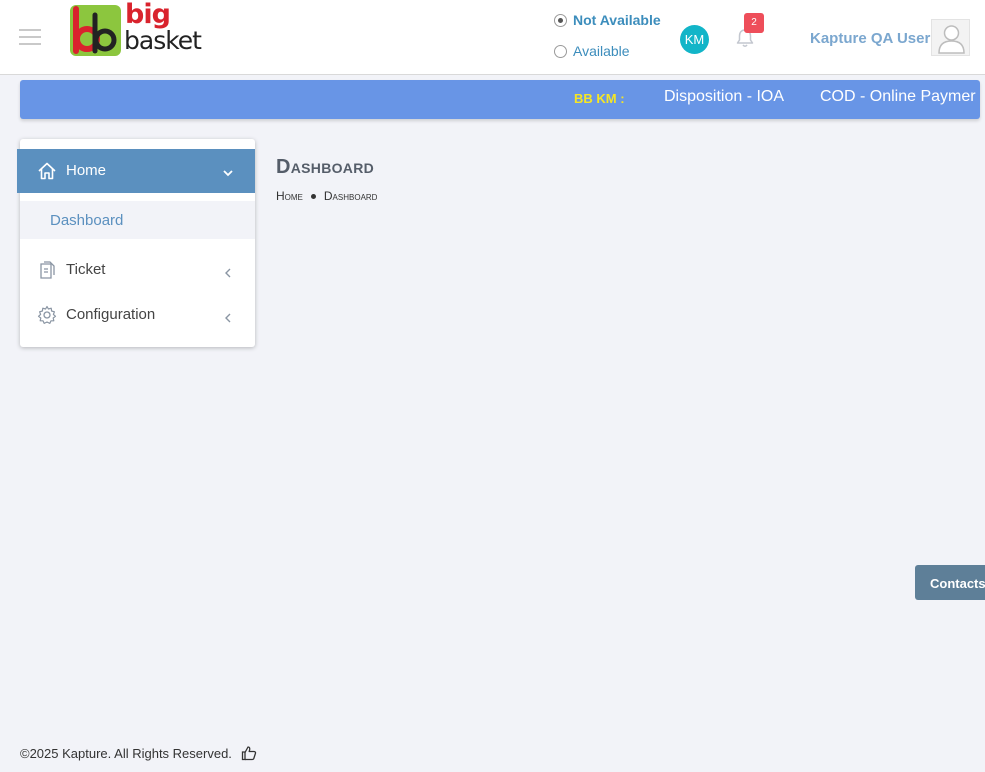  I want to click on user-name-link: Kapture QA User, so click(870, 38).